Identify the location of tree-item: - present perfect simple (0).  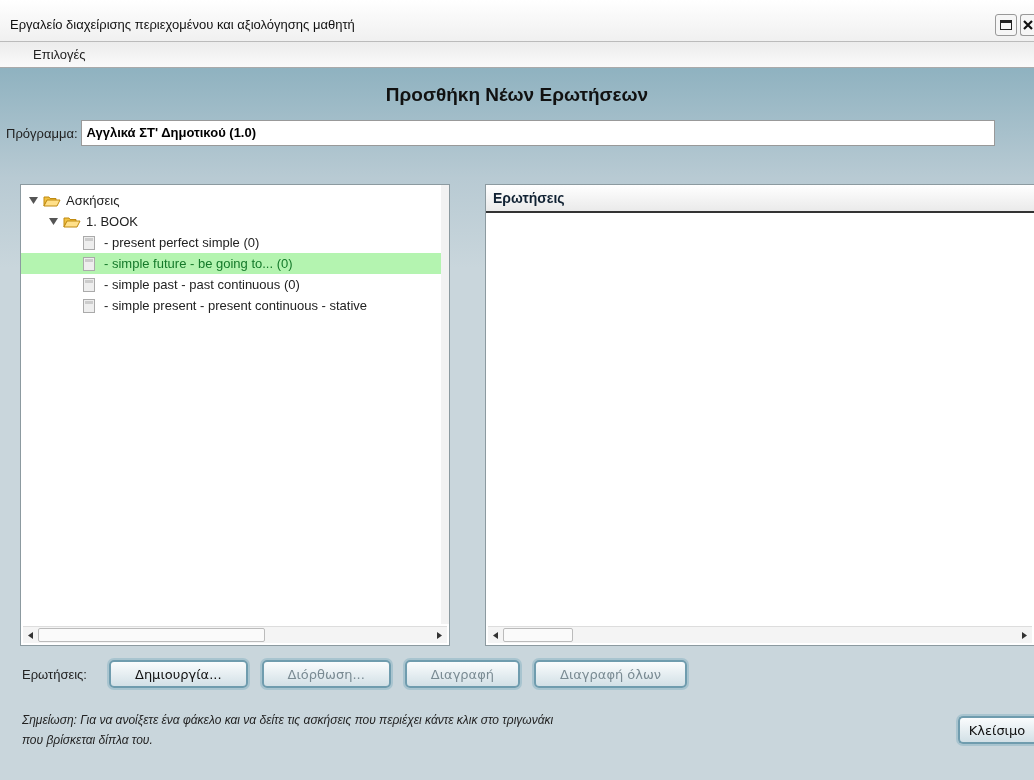
(231, 242).